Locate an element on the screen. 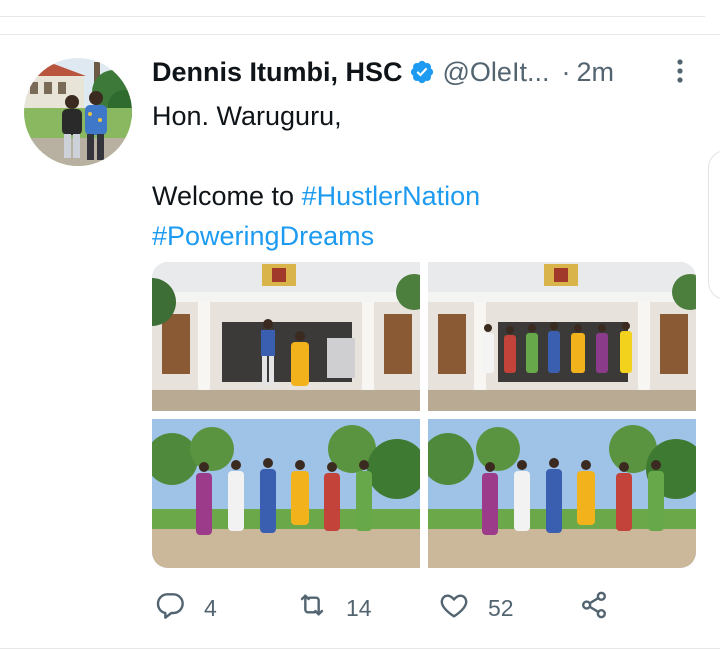 The height and width of the screenshot is (651, 720). tweet-divider is located at coordinates (360, 34).